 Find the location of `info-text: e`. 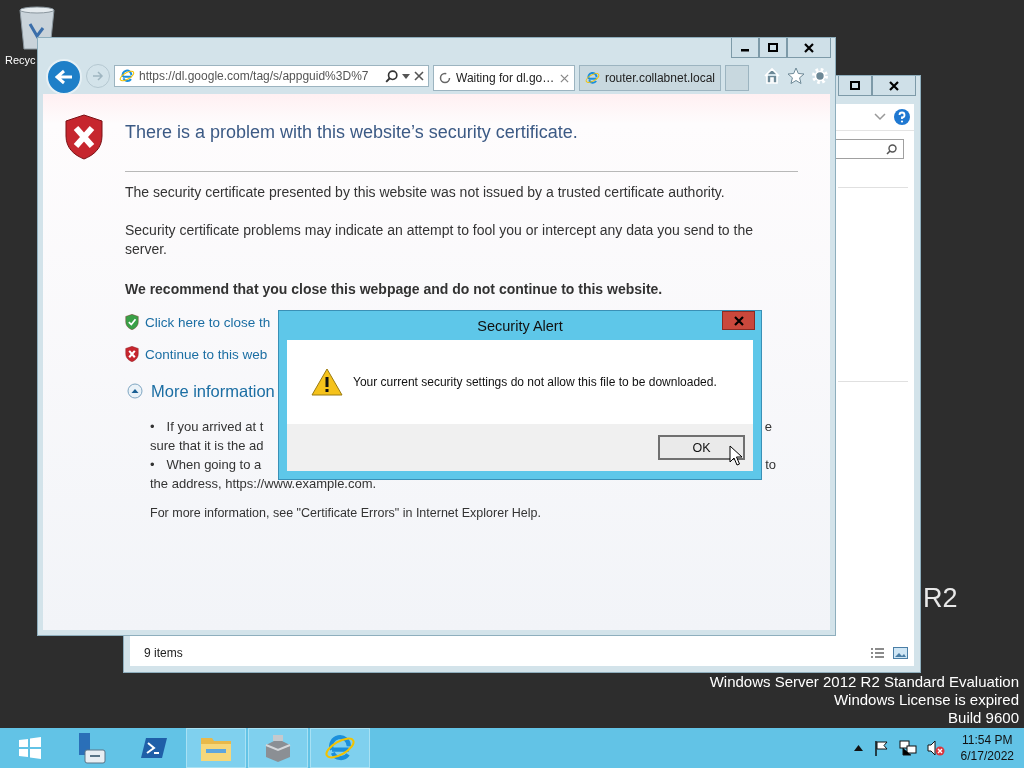

info-text: e is located at coordinates (768, 426).